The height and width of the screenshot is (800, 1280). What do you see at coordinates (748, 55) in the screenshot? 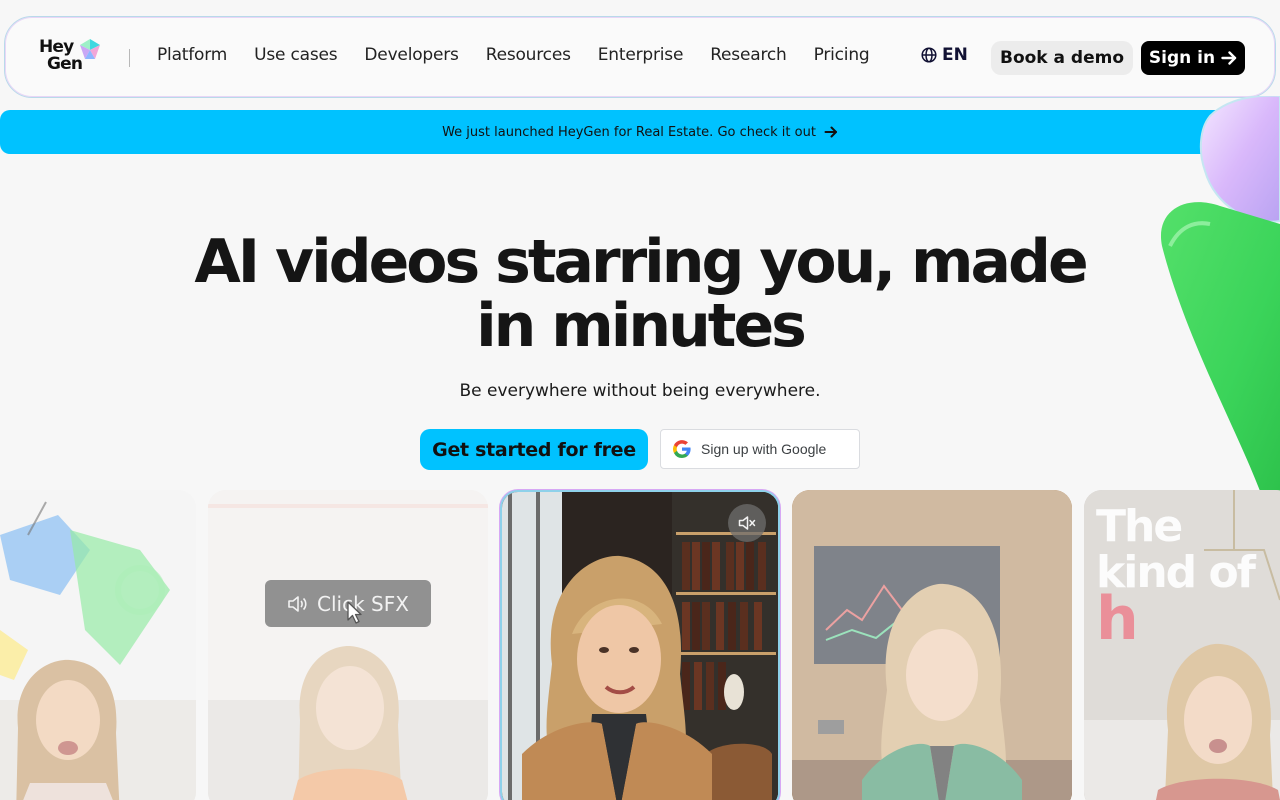
I see `nav-research: Research` at bounding box center [748, 55].